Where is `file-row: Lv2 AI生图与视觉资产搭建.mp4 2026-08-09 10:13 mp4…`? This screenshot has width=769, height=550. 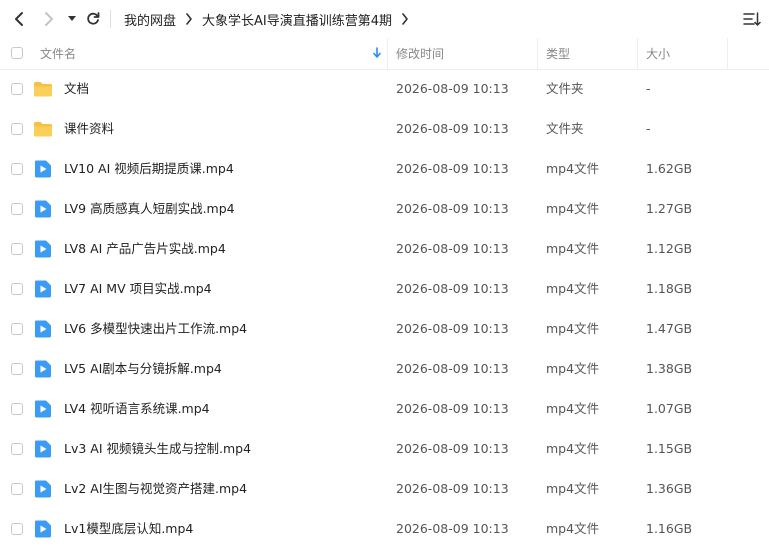
file-row: Lv2 AI生图与视觉资产搭建.mp4 2026-08-09 10:13 mp4… is located at coordinates (384, 489).